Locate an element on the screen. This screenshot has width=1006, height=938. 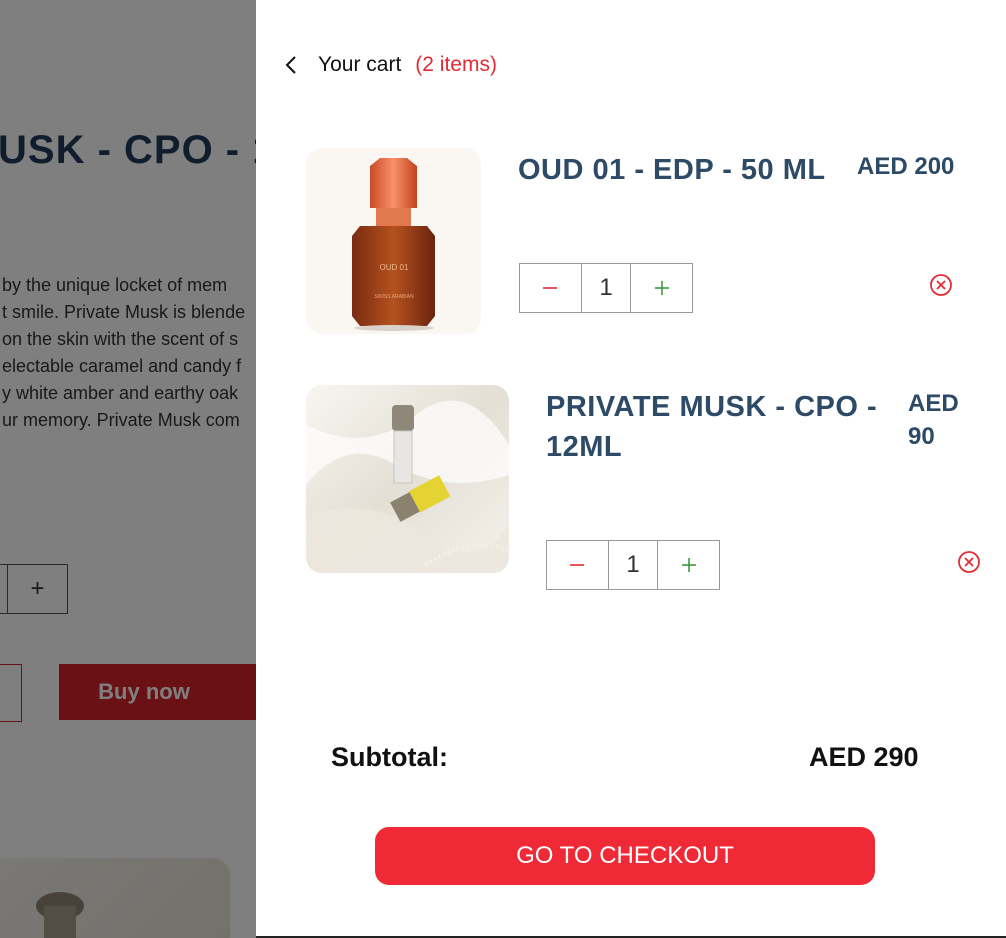
product-image-oud: OUD 01 SWISS ARABIAN is located at coordinates (393, 241).